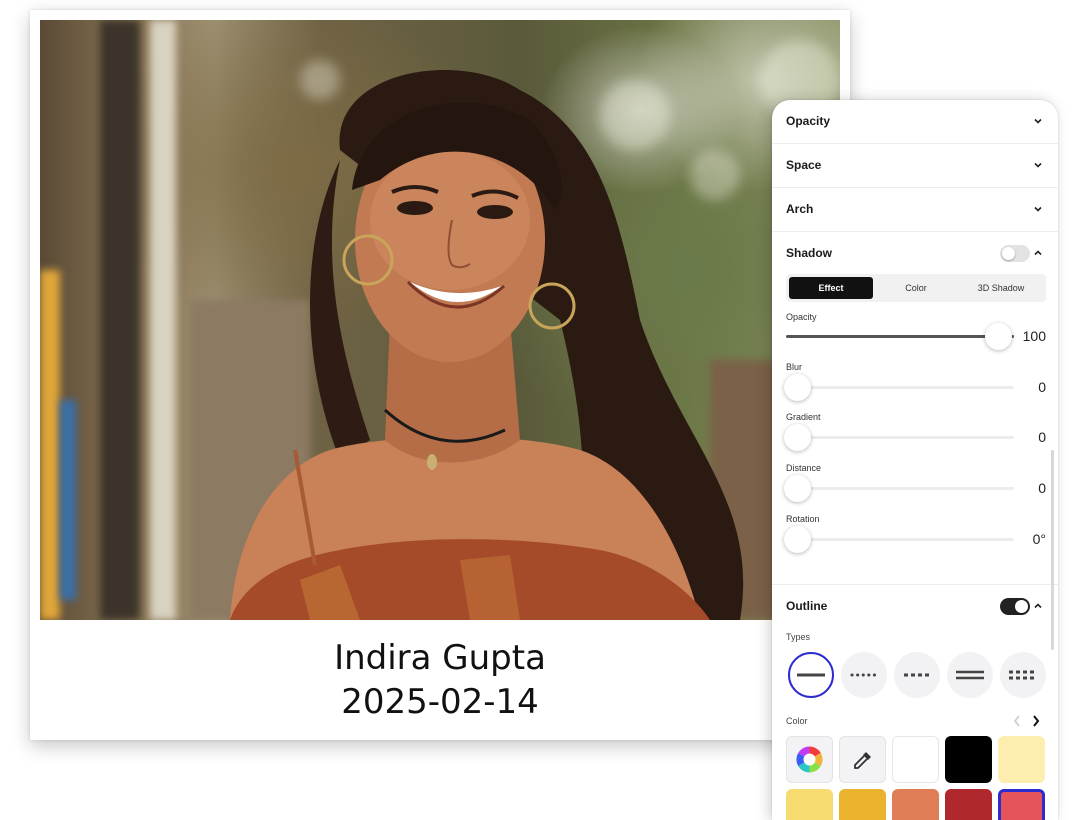  I want to click on section-label: Space, so click(804, 165).